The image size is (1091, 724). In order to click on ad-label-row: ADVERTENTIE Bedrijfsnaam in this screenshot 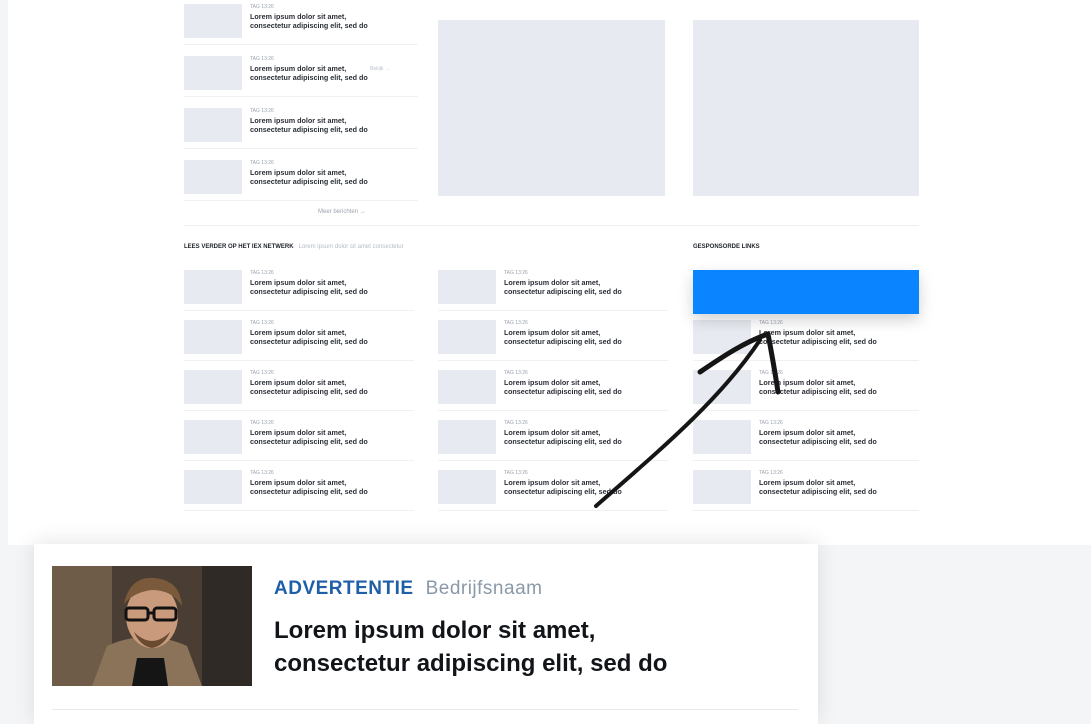, I will do `click(408, 589)`.